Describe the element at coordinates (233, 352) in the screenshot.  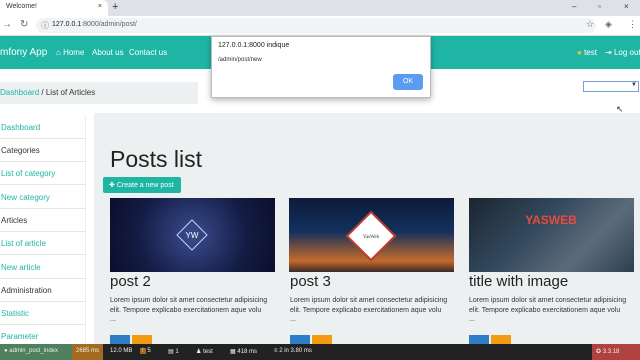
I see `time-icon: ▦` at that location.